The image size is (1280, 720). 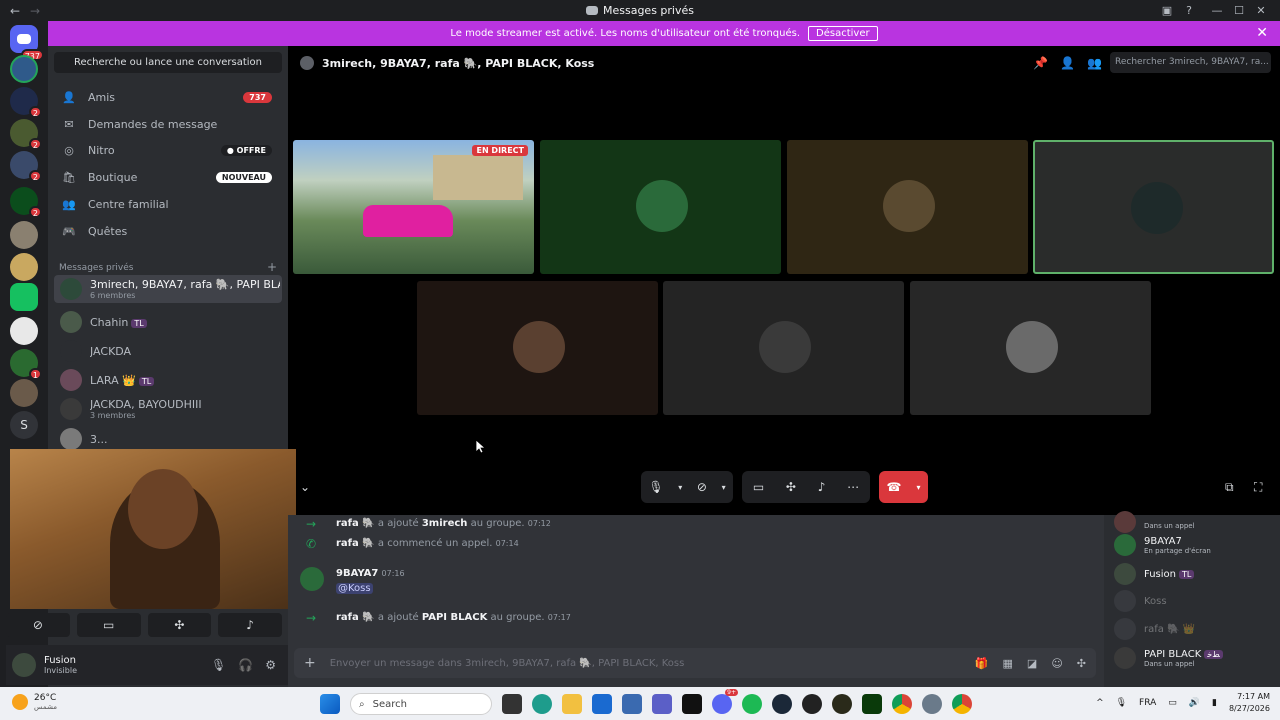 I want to click on camera-preview, so click(x=153, y=529).